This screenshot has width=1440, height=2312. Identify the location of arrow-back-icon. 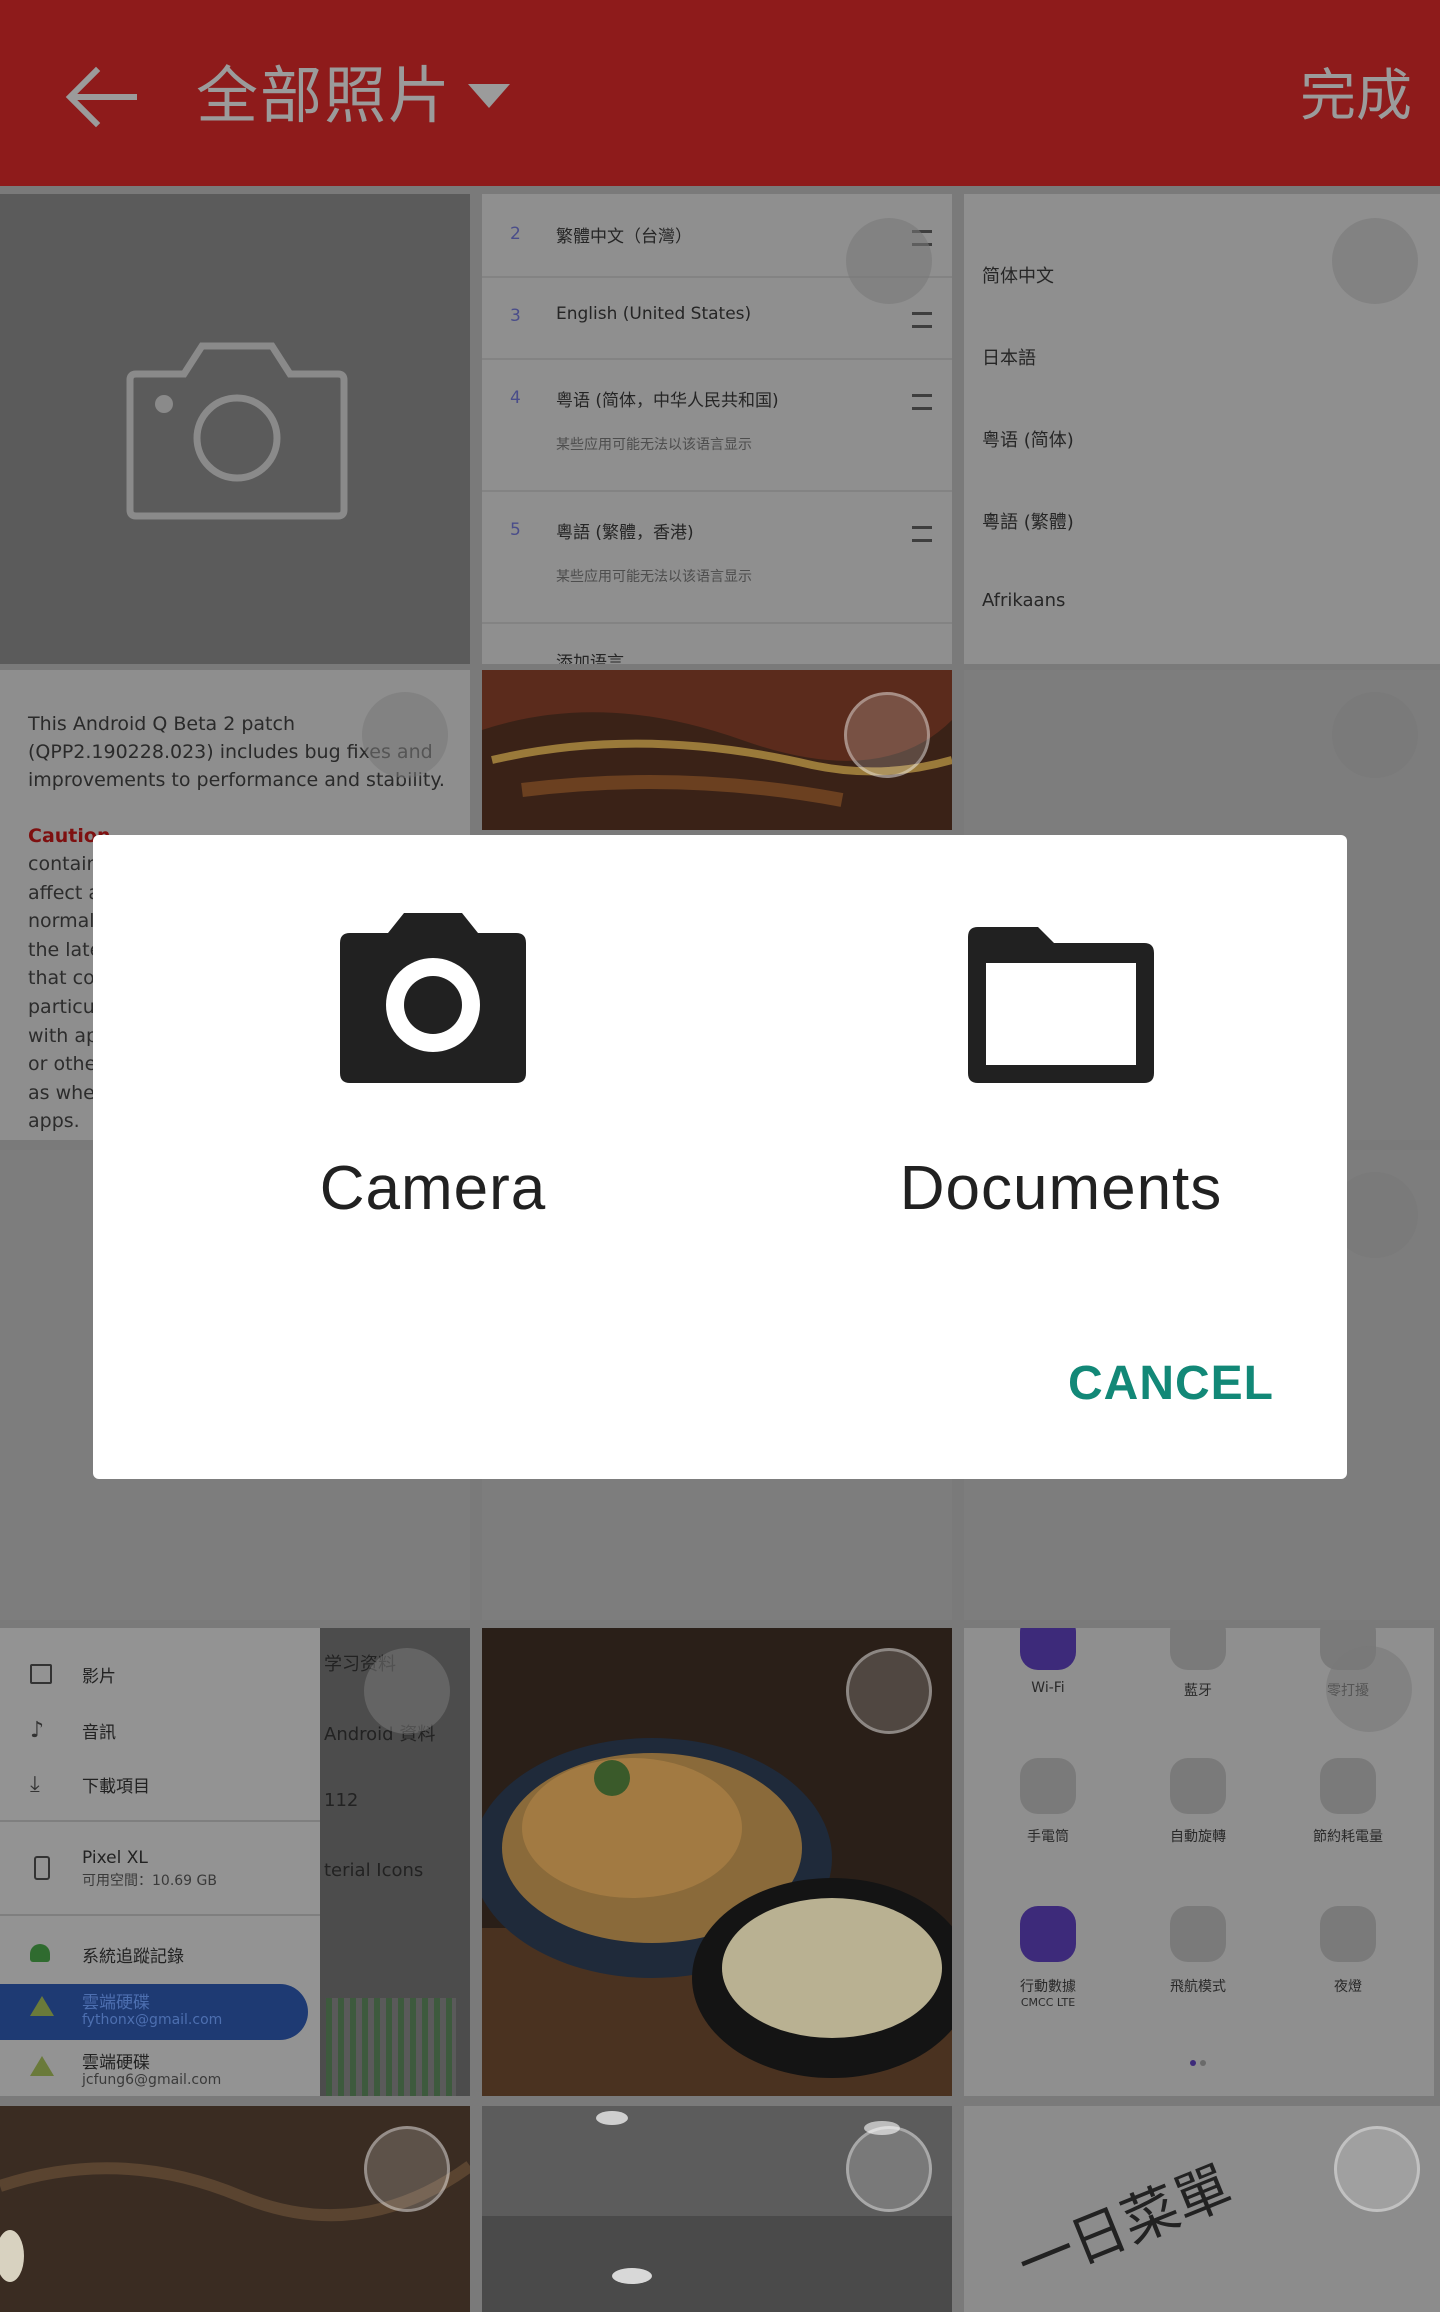
(101, 97).